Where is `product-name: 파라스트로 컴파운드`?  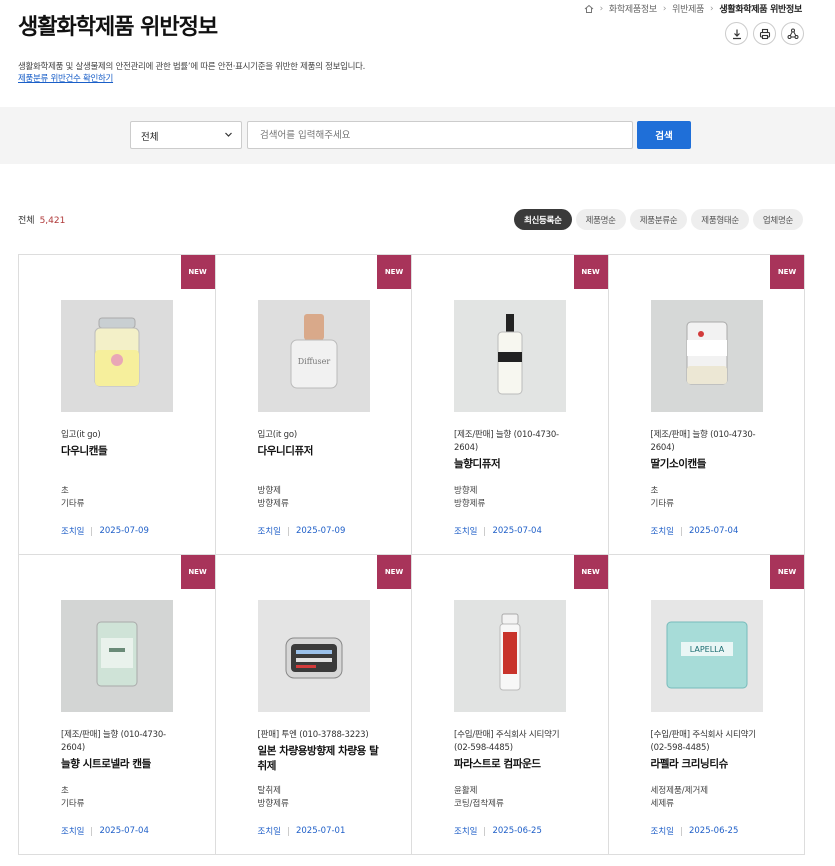
product-name: 파라스트로 컴파운드 is located at coordinates (497, 764).